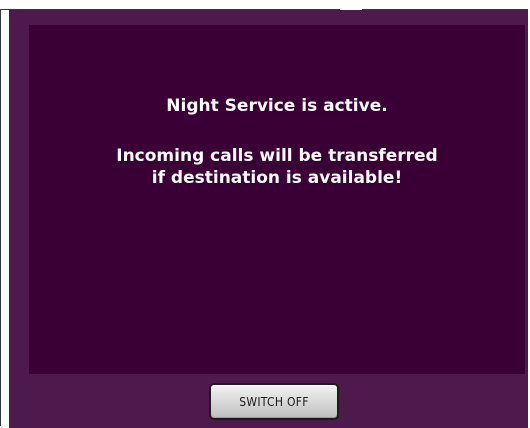 This screenshot has height=428, width=530. Describe the element at coordinates (277, 178) in the screenshot. I see `info-message-line-2: if destination is available!` at that location.